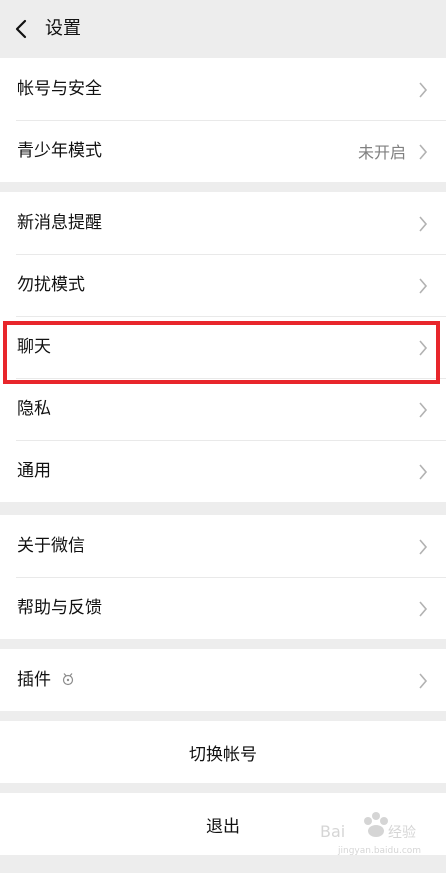 The height and width of the screenshot is (873, 446). I want to click on settings-item-new-message-notify: 新消息提醒, so click(223, 223).